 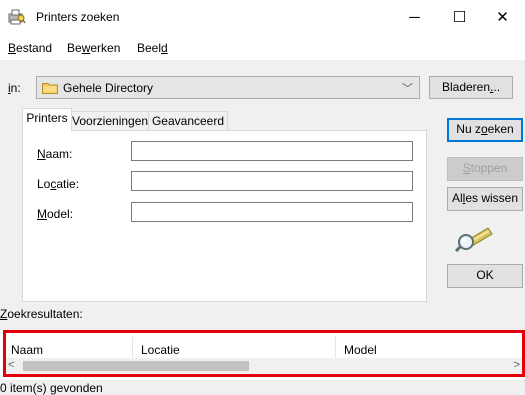 I want to click on menu-bewerken: Bewerken, so click(x=93, y=48).